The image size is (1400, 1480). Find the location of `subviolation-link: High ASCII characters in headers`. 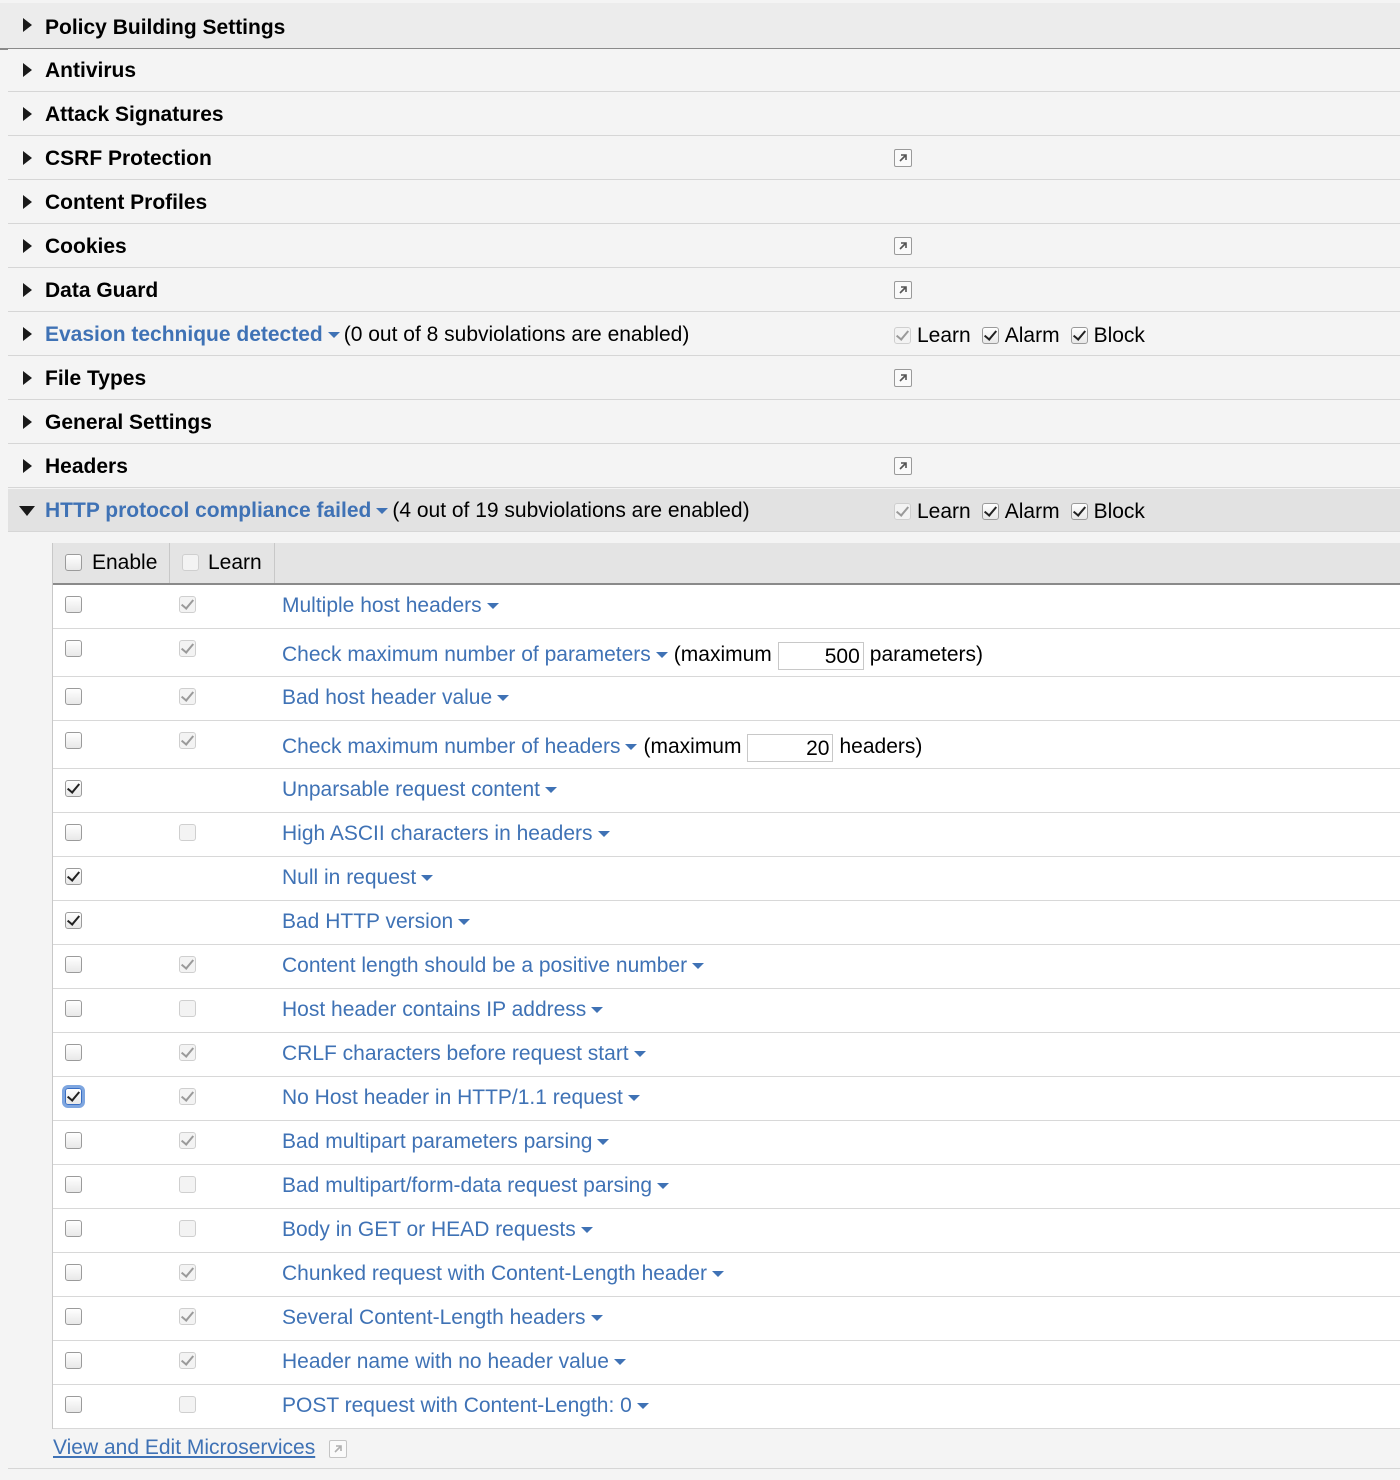

subviolation-link: High ASCII characters in headers is located at coordinates (437, 833).